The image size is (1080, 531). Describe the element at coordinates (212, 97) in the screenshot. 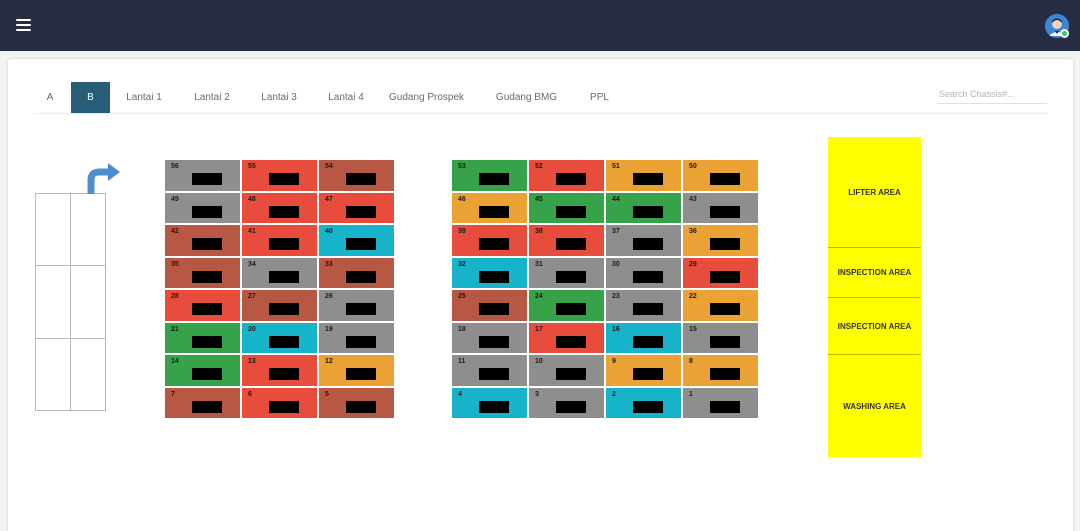

I see `tab-lantai-2: Lantai 2` at that location.